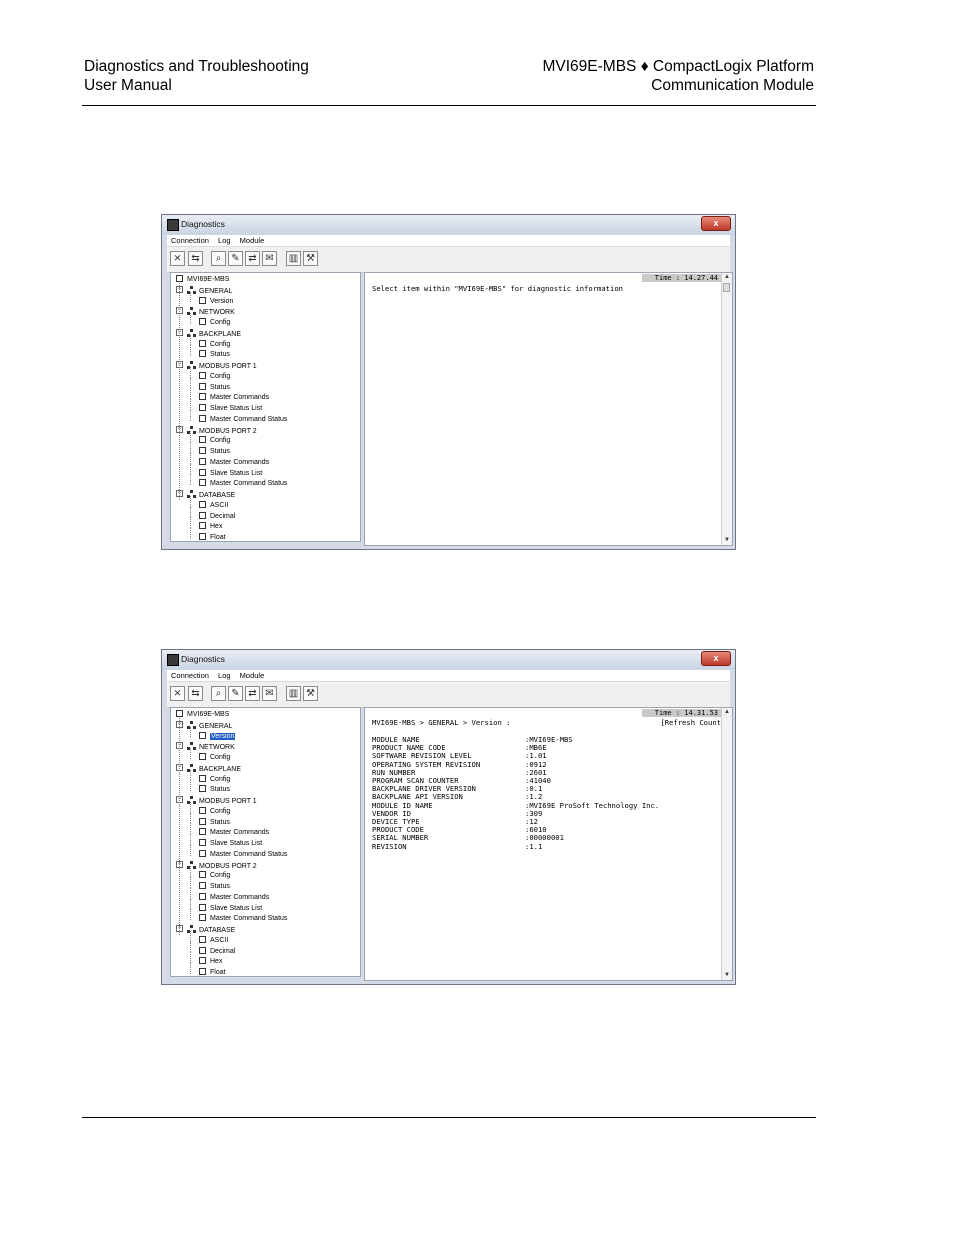  I want to click on breadcrumb: MVI69E-MBS > GENERAL > Version :, so click(441, 722).